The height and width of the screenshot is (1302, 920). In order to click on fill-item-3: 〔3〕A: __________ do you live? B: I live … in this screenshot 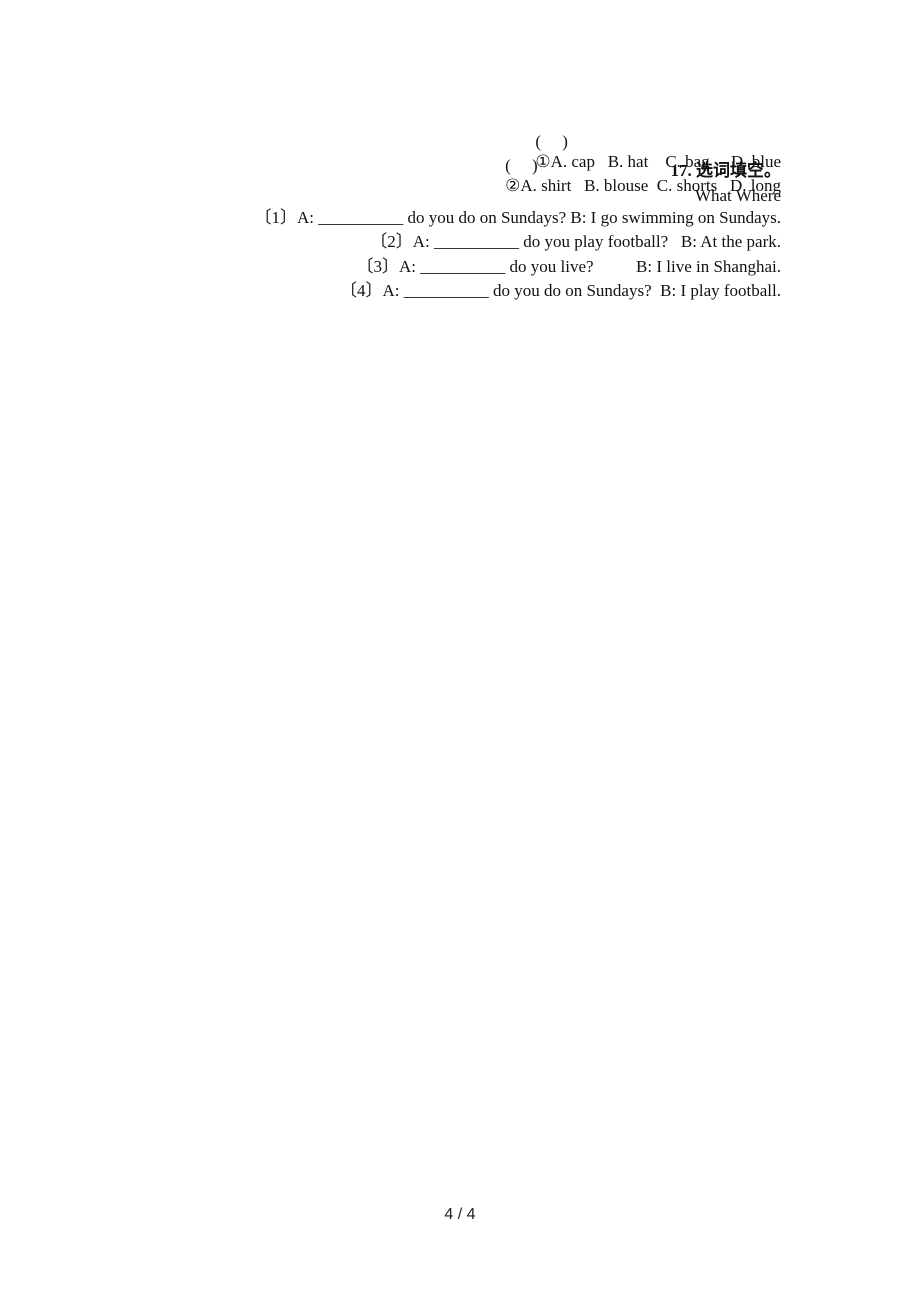, I will do `click(569, 266)`.